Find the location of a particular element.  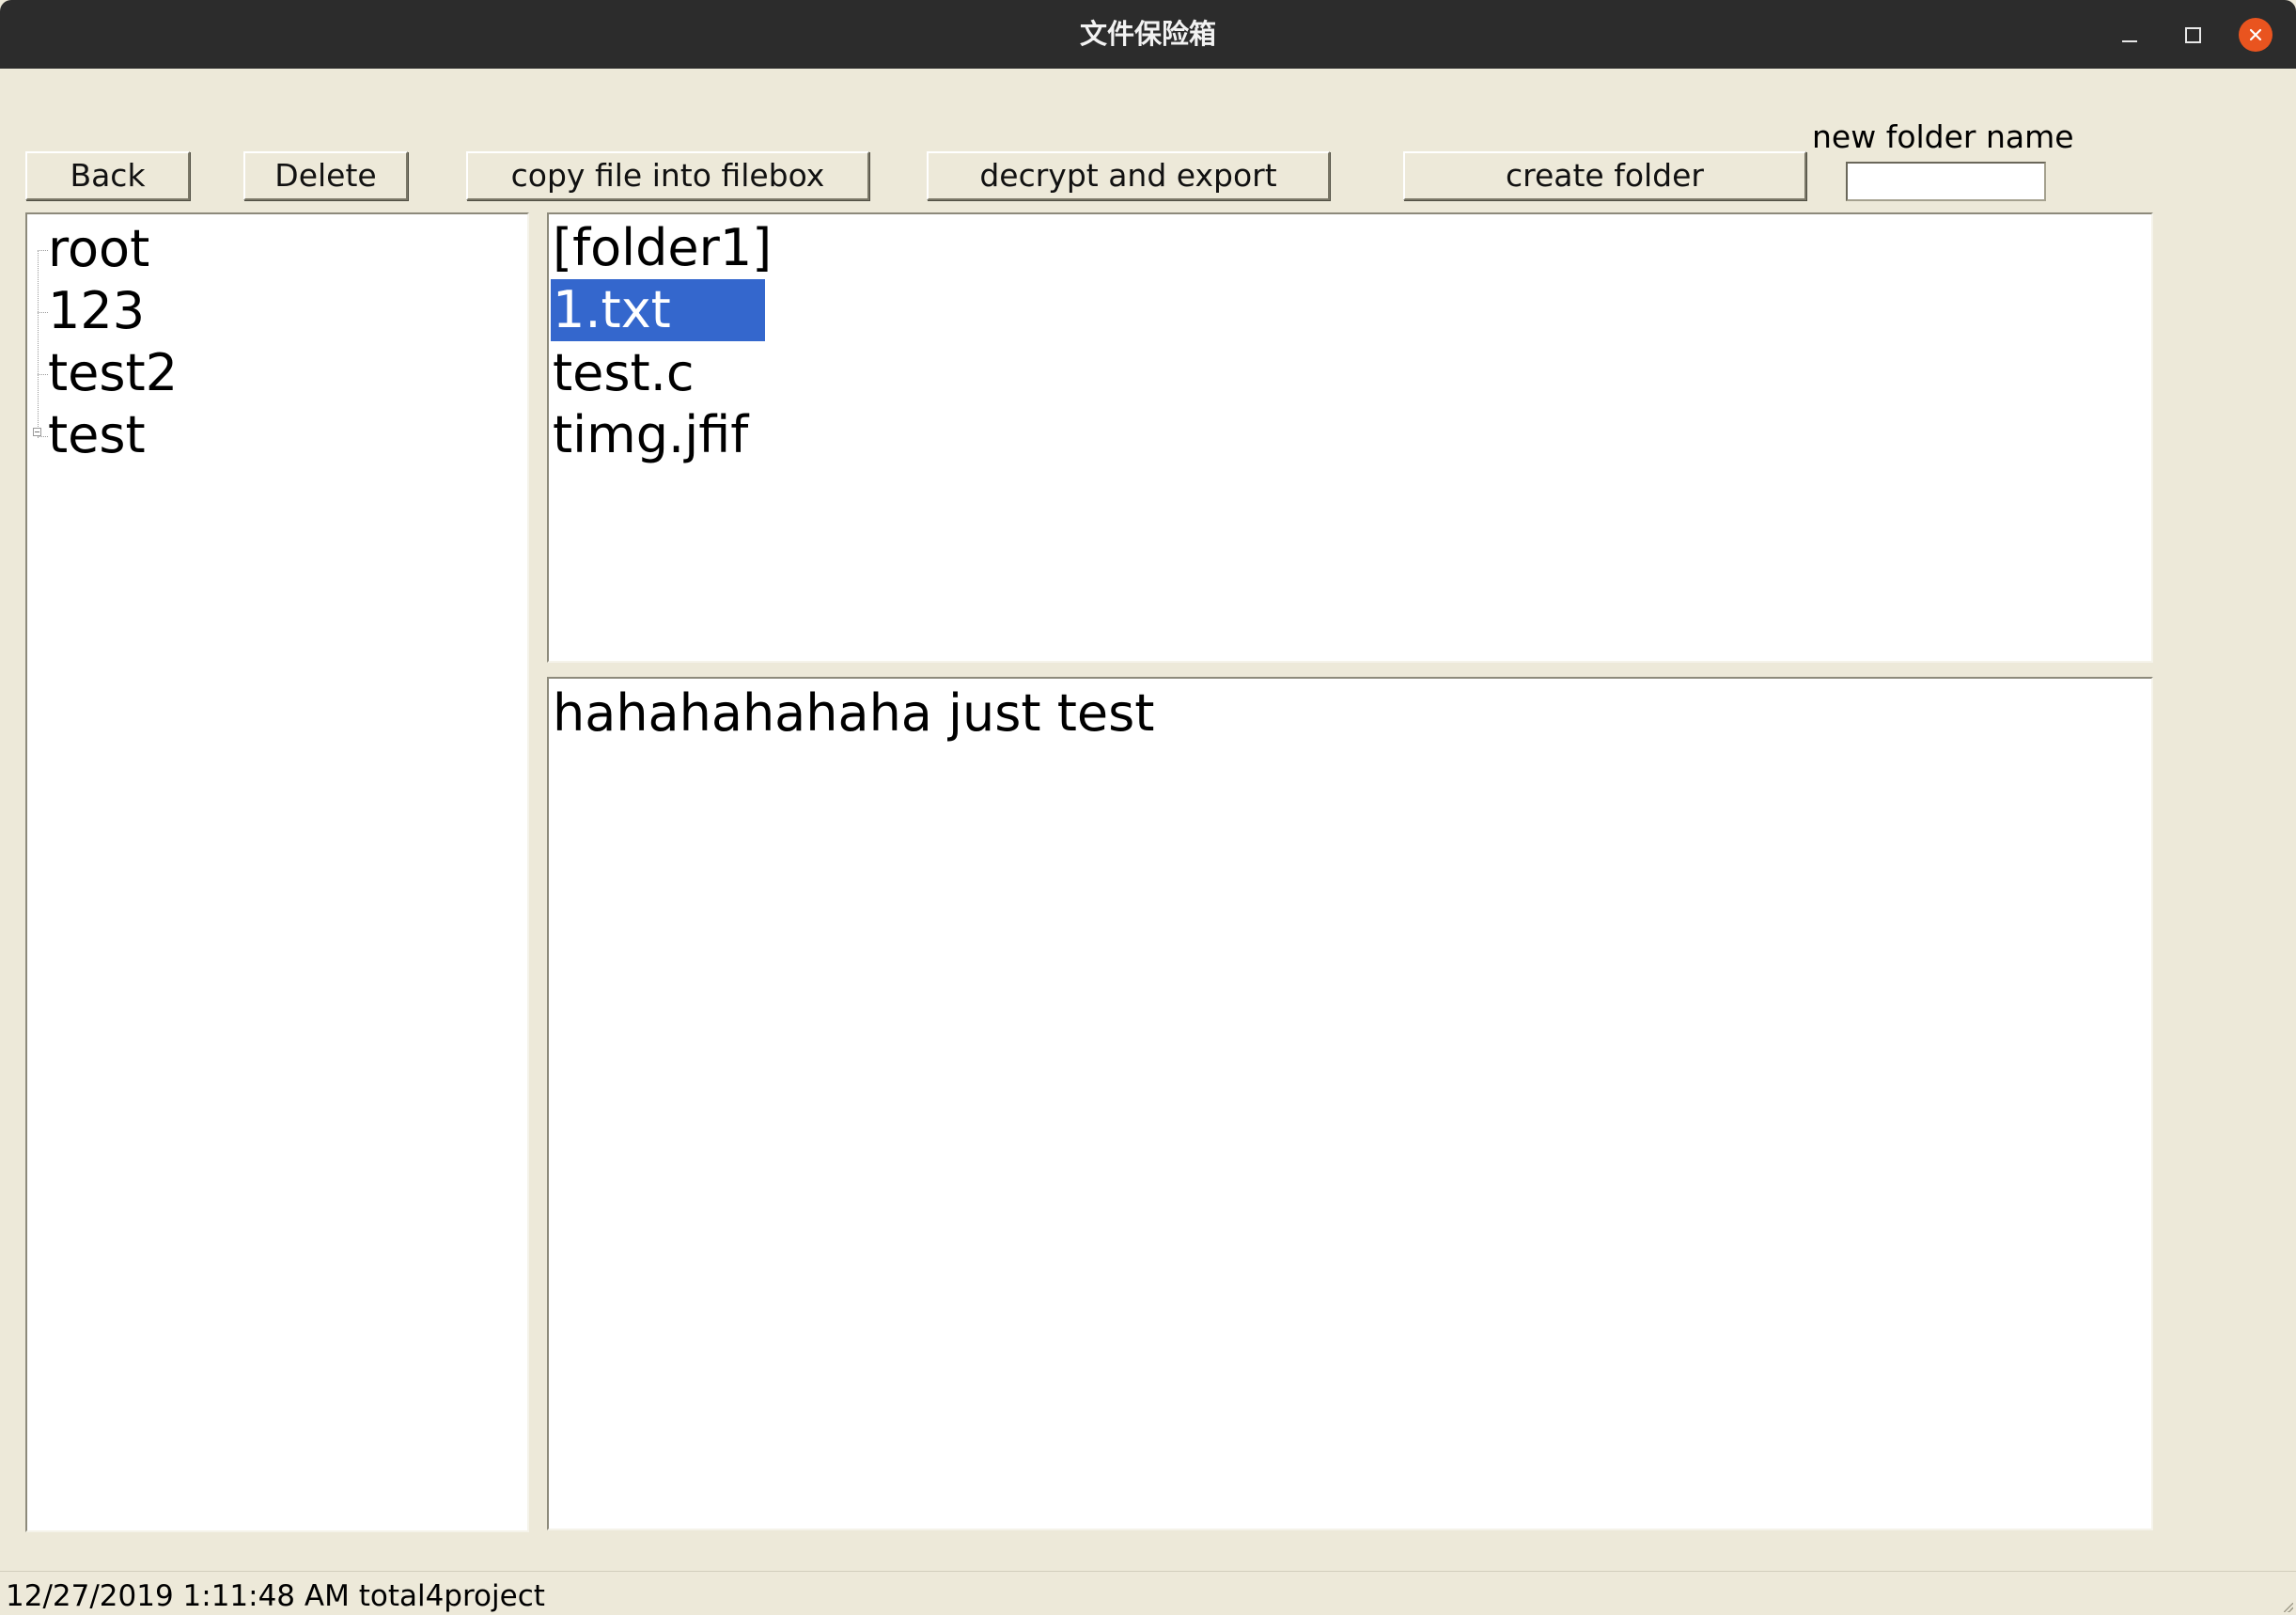

tree-item-root: root is located at coordinates (98, 249).